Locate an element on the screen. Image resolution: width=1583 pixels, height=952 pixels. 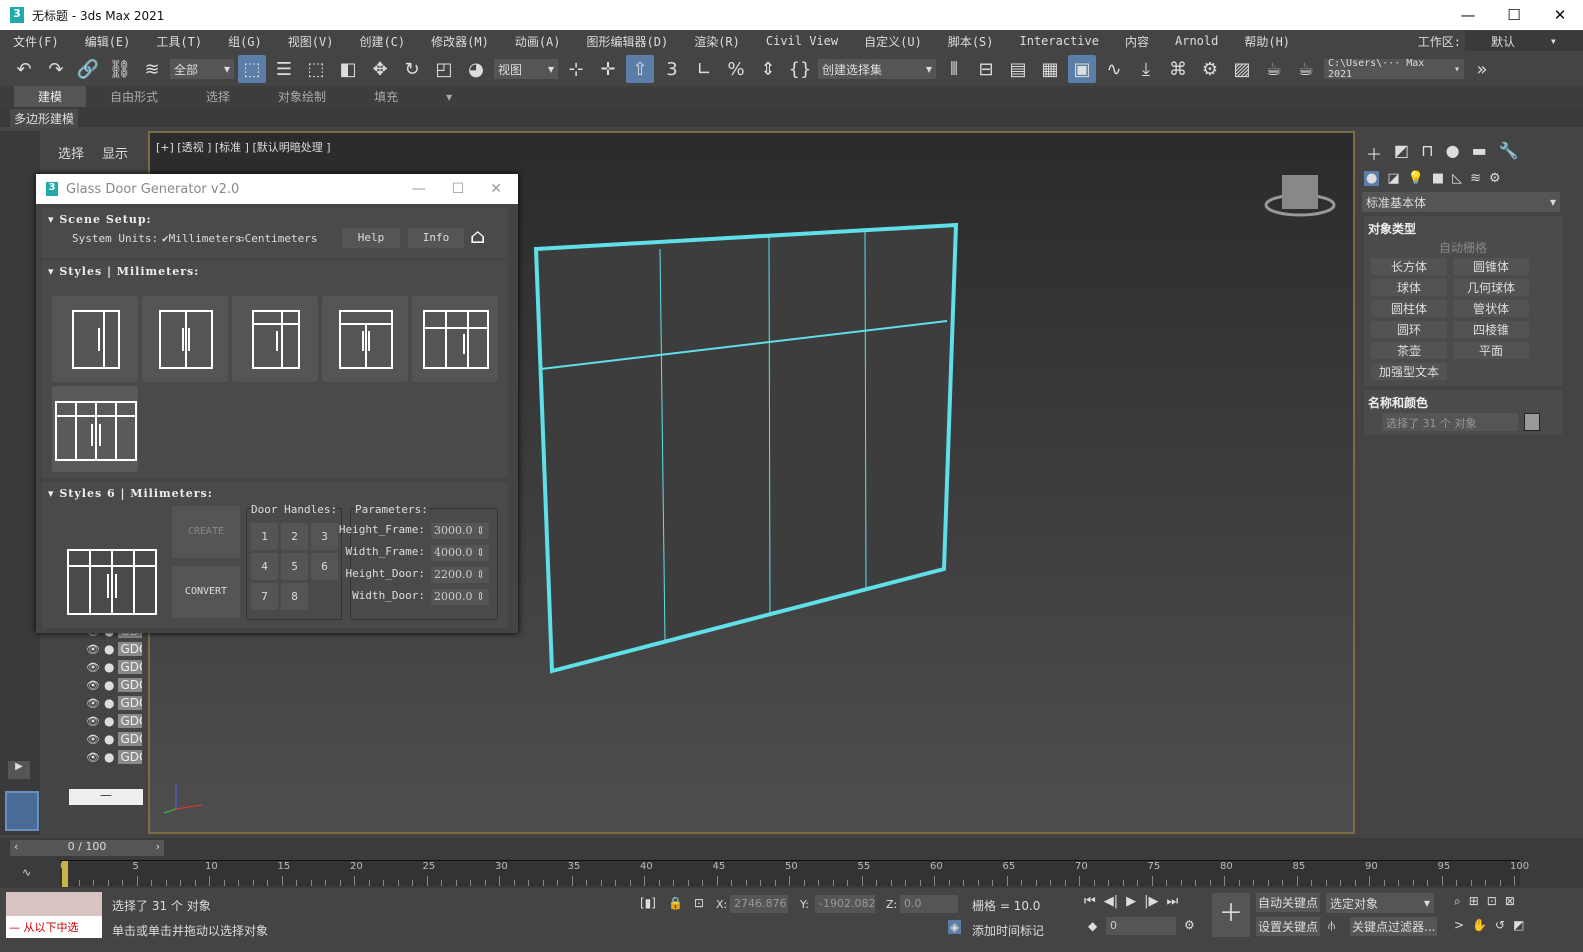
handle-1-button: 1 is located at coordinates (264, 536).